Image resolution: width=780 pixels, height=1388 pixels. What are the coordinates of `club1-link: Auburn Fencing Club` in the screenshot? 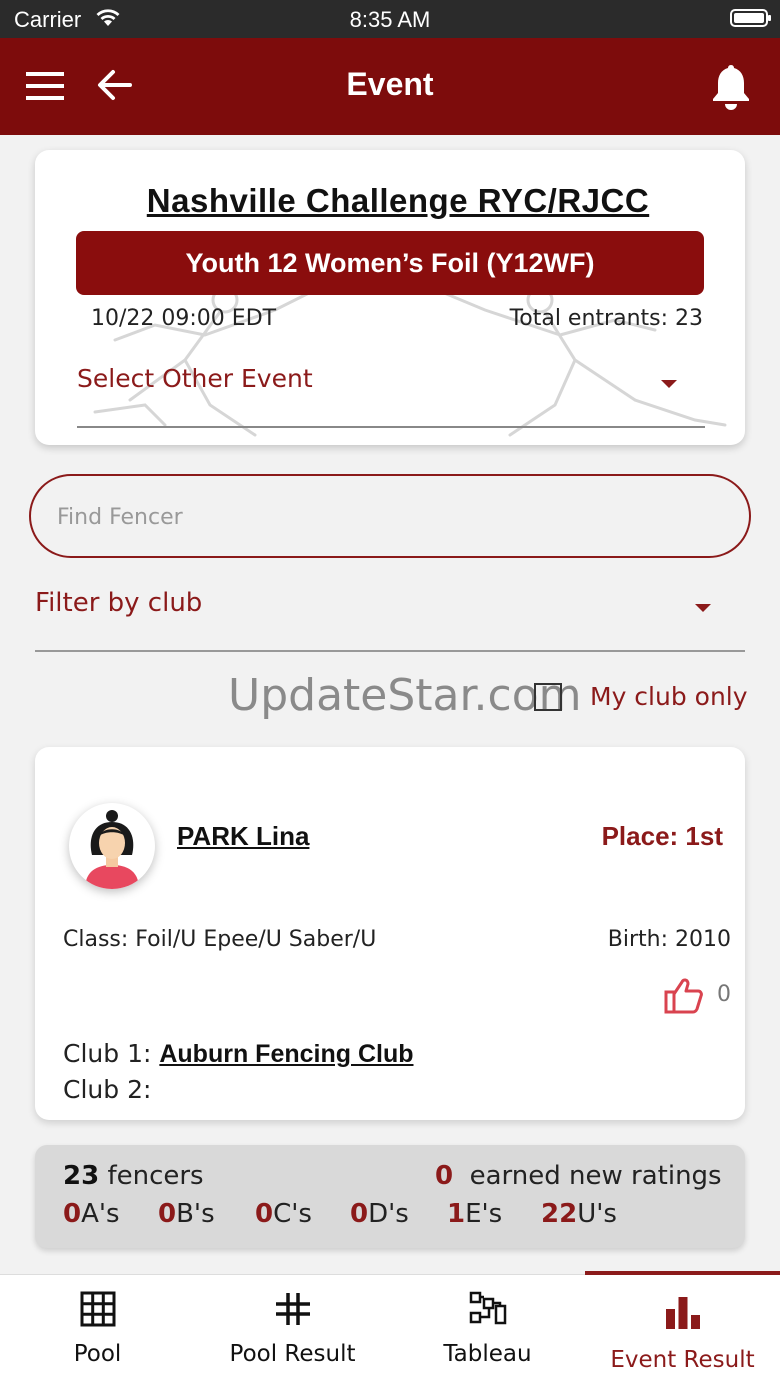 It's located at (286, 1054).